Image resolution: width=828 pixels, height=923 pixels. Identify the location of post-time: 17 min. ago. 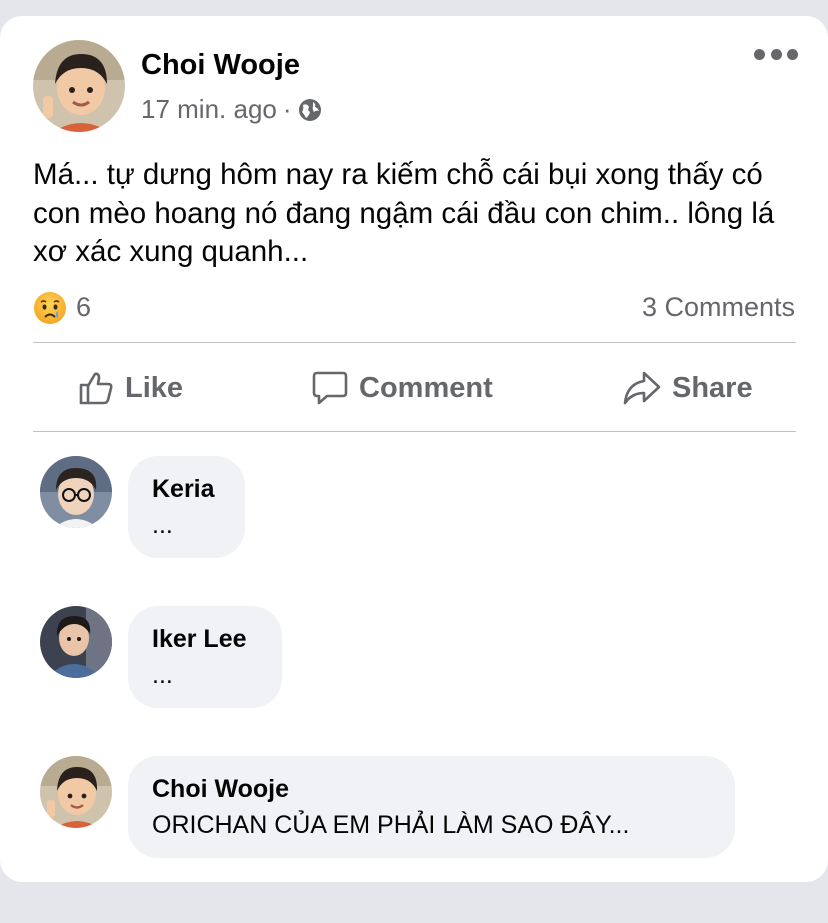
(209, 109).